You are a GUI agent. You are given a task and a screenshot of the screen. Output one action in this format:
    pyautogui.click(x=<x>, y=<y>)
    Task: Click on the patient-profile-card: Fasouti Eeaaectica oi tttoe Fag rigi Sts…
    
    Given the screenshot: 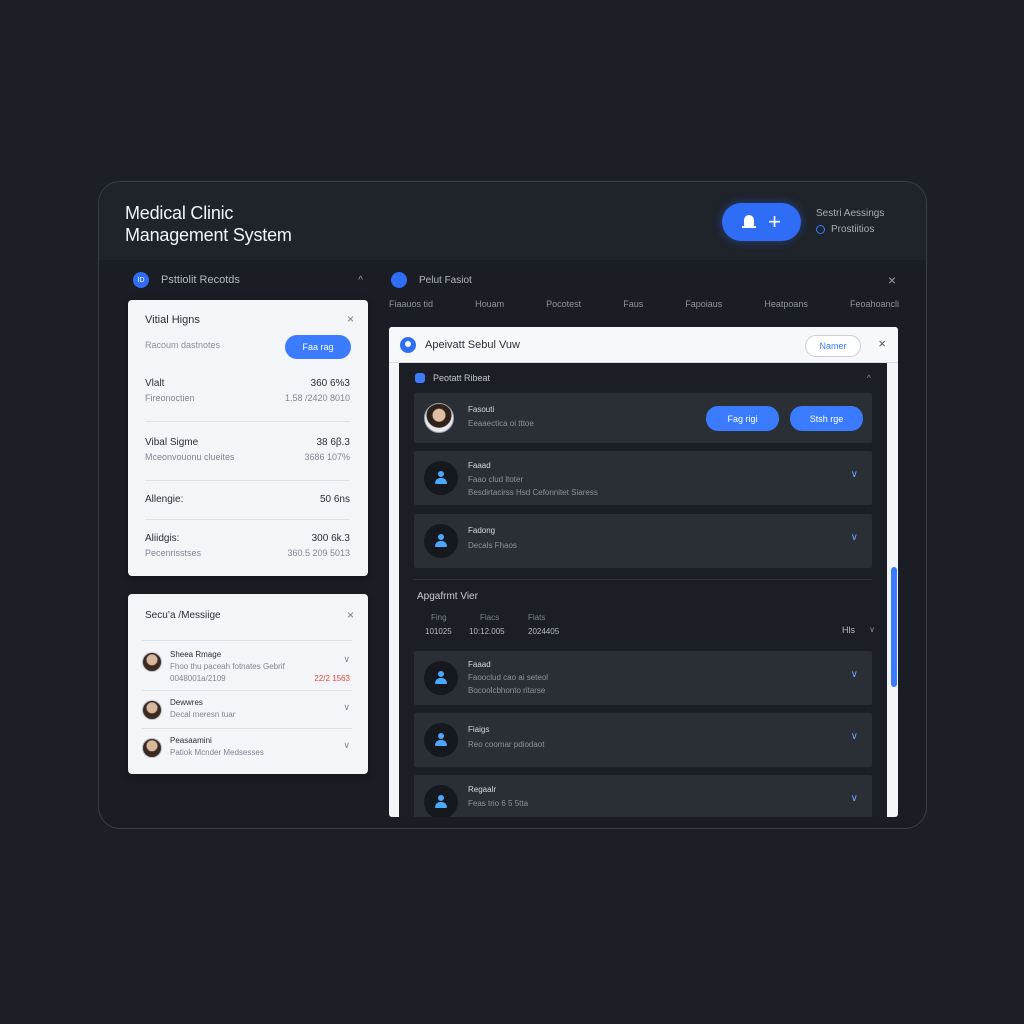 What is the action you would take?
    pyautogui.click(x=643, y=418)
    